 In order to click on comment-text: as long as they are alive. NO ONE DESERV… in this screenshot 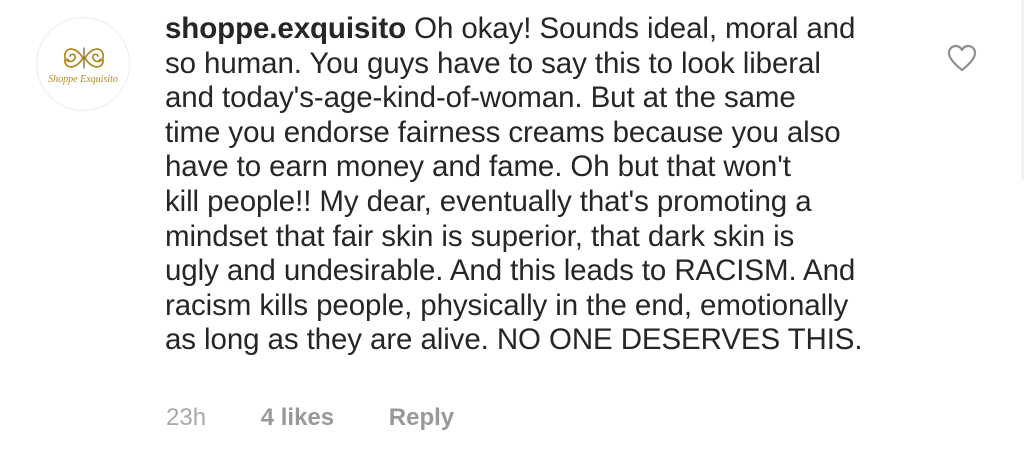, I will do `click(514, 340)`.